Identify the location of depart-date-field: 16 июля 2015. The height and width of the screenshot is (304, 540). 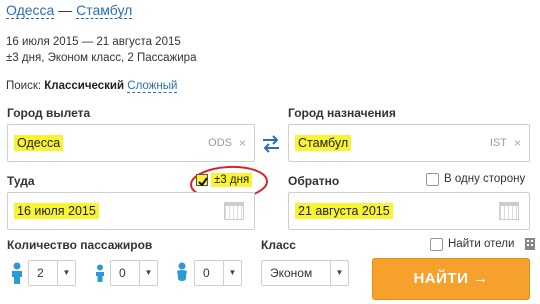
(131, 211).